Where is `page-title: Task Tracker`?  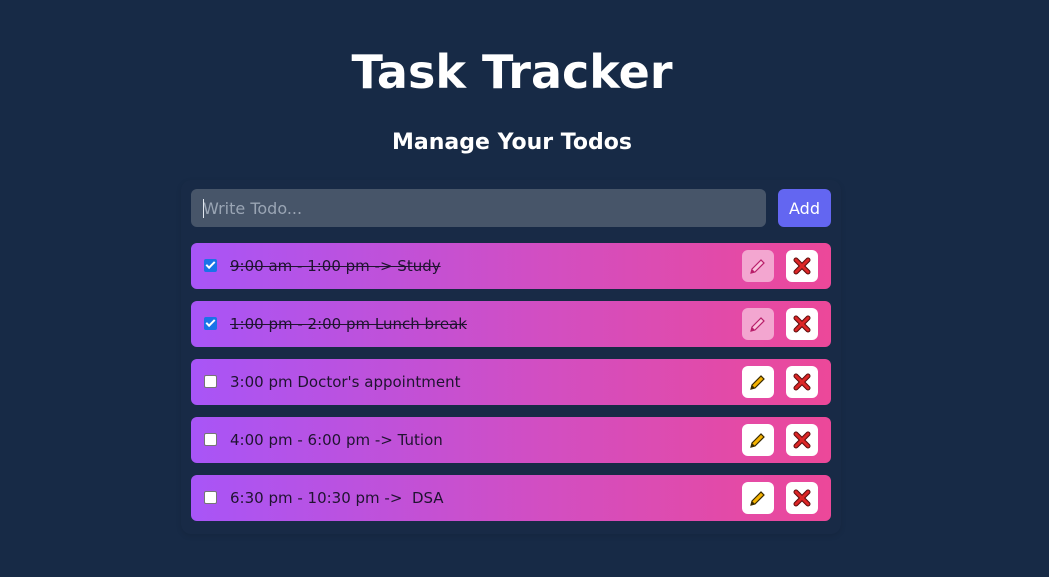
page-title: Task Tracker is located at coordinates (512, 72).